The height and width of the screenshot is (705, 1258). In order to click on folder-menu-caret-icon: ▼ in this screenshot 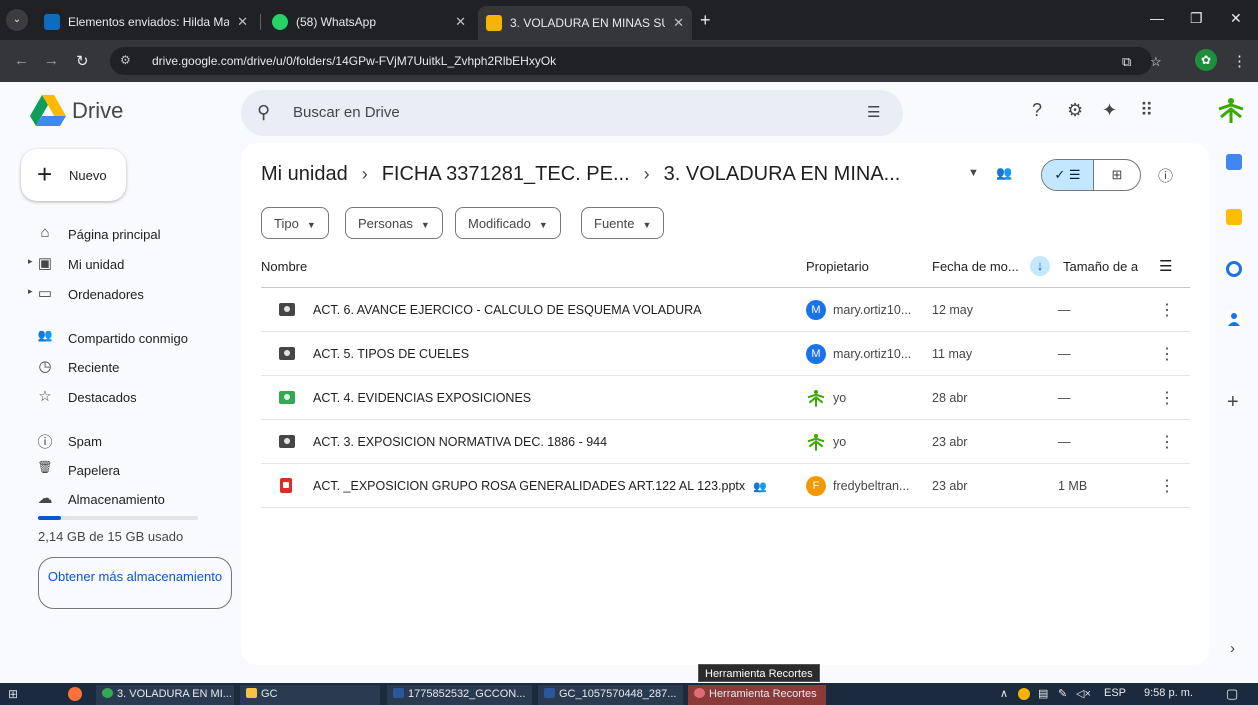, I will do `click(973, 173)`.